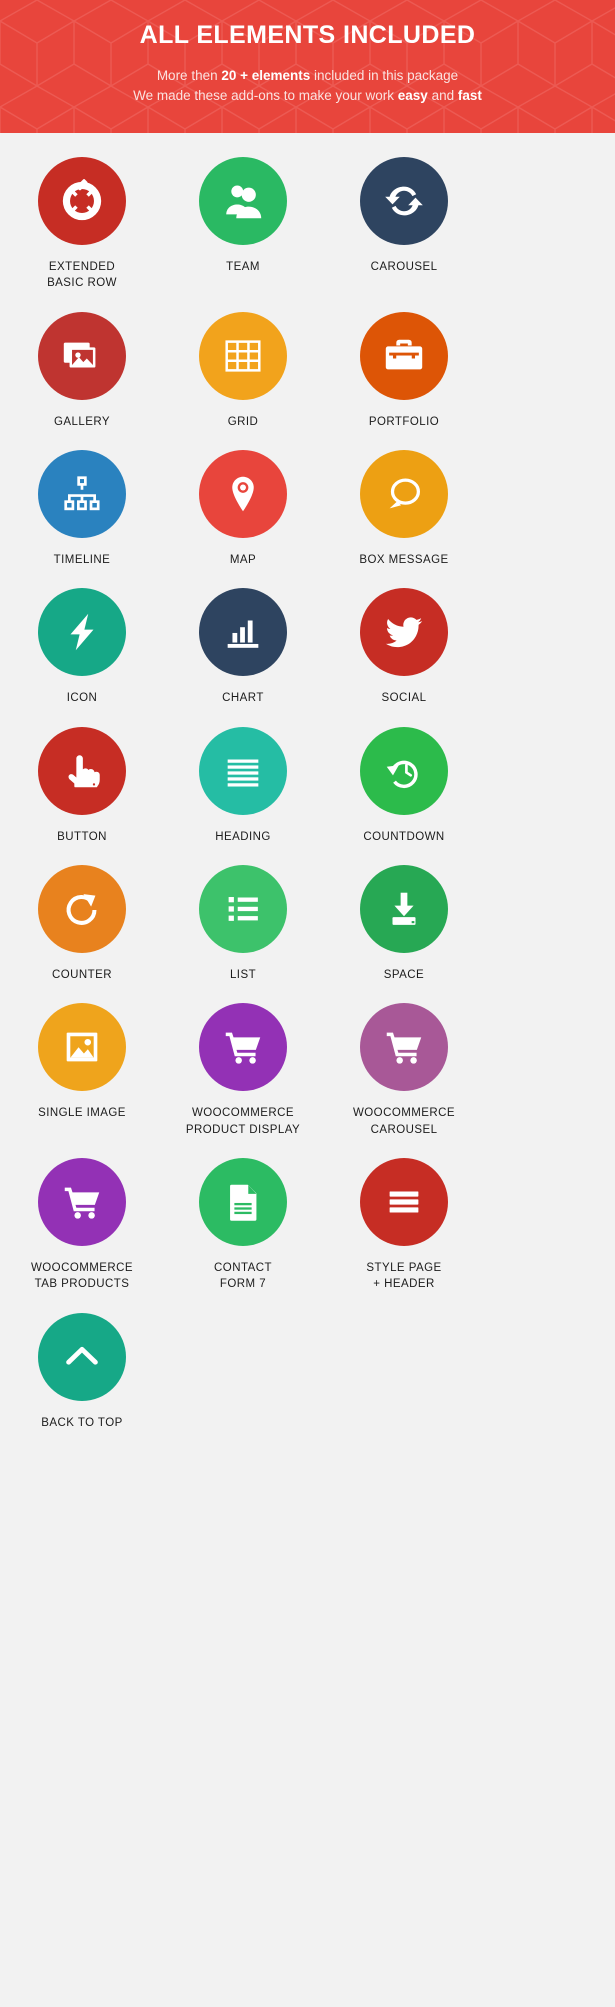  What do you see at coordinates (404, 1121) in the screenshot?
I see `element-card-label: WOOCOMMERCE CAROUSEL` at bounding box center [404, 1121].